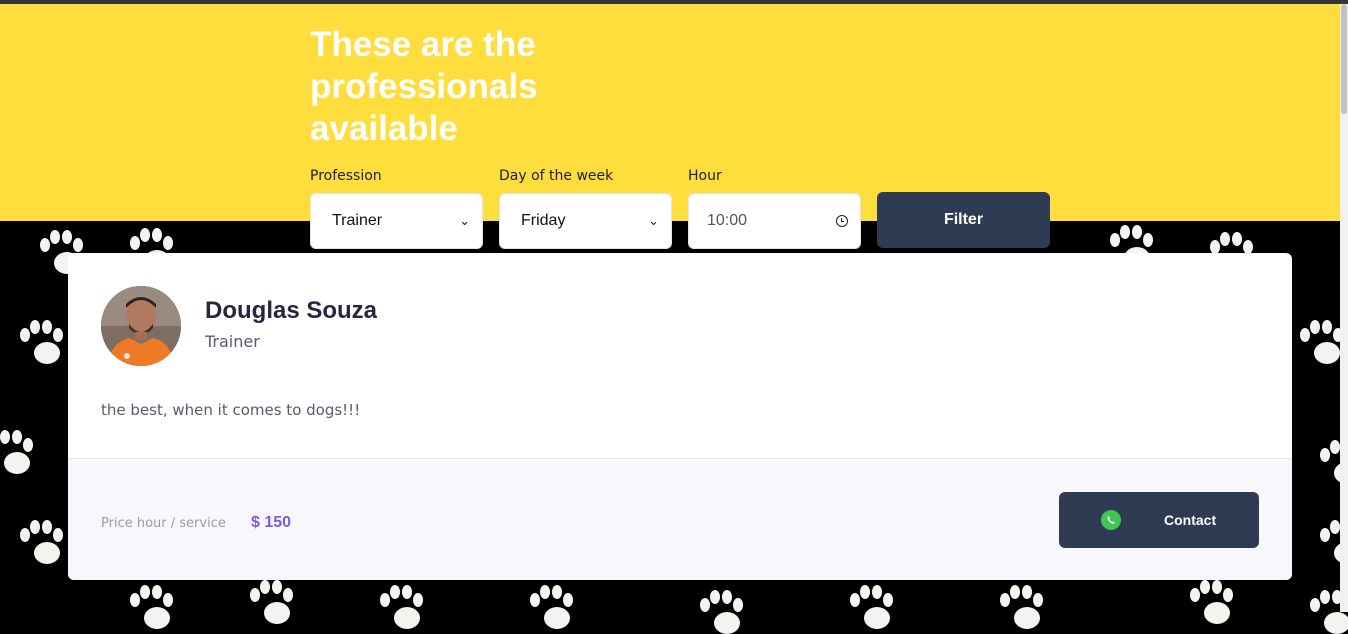  I want to click on clock-icon, so click(842, 221).